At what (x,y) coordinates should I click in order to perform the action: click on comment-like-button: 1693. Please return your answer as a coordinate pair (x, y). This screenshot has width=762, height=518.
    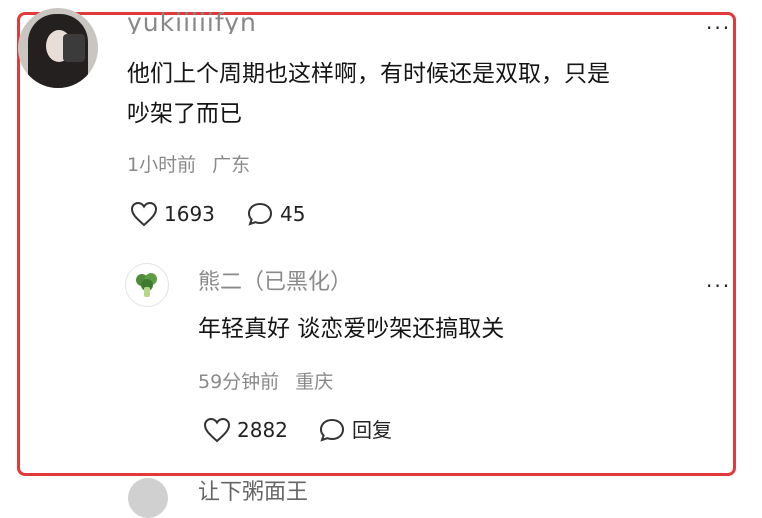
    Looking at the image, I should click on (172, 214).